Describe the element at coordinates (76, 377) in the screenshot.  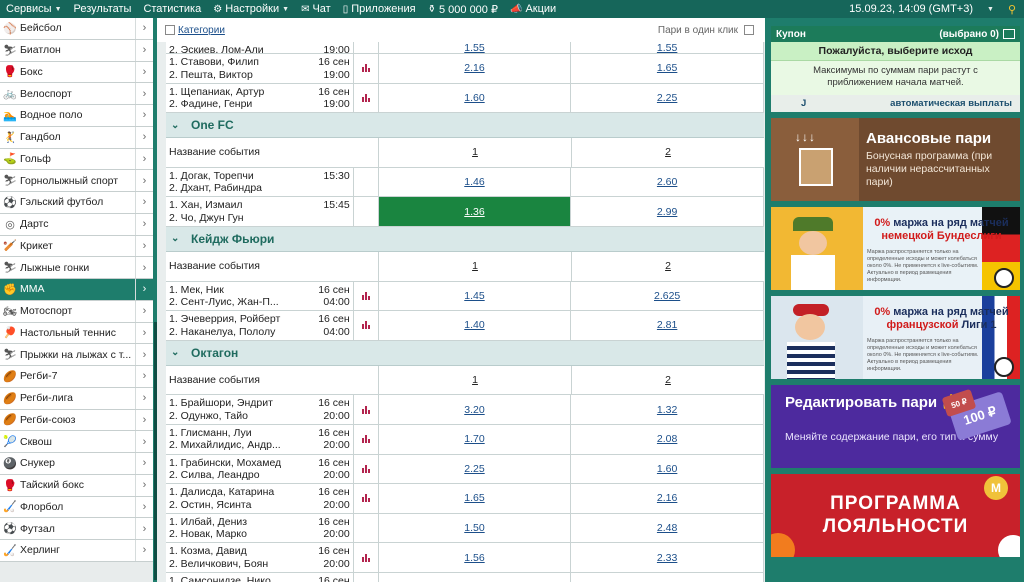
I see `sidebar-item: 🏉 Регби-7 ›` at that location.